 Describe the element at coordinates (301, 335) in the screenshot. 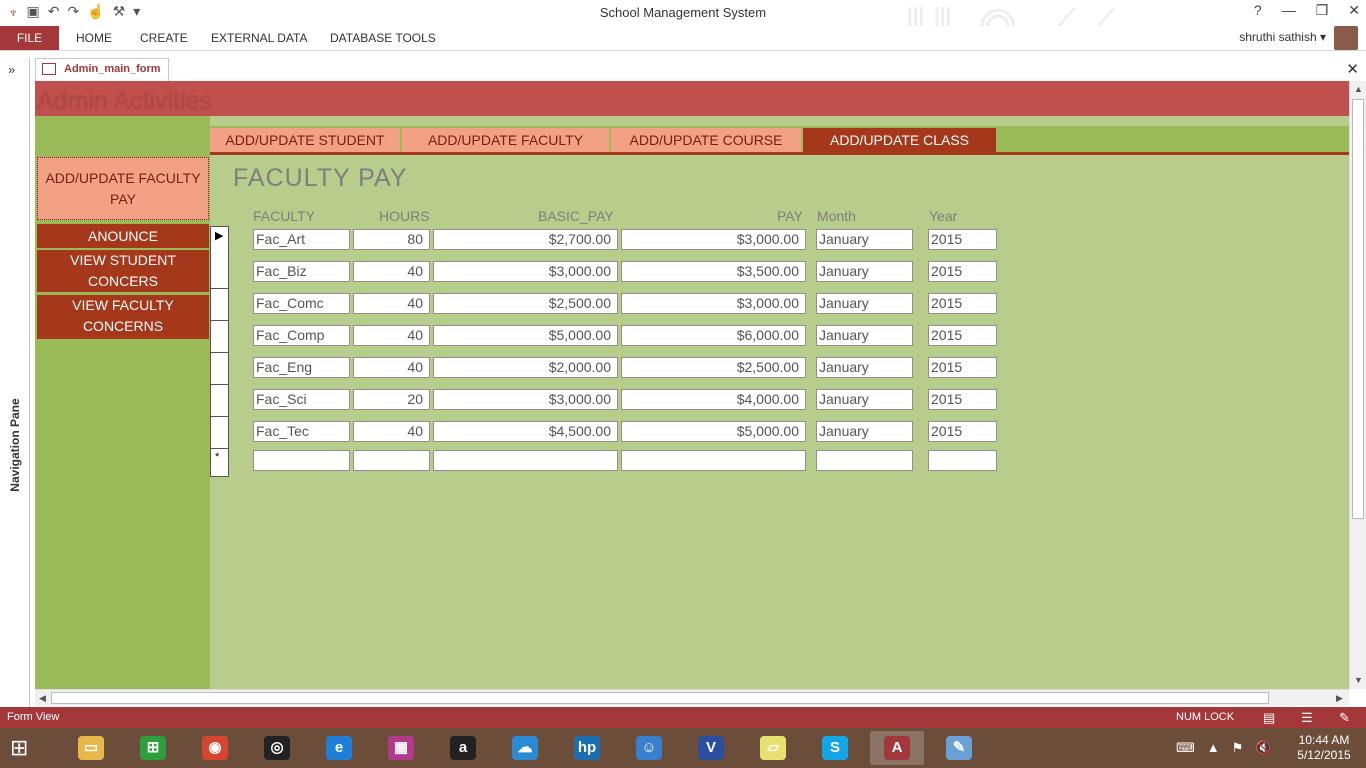

I see `faculty-field: Fac_Comp` at that location.